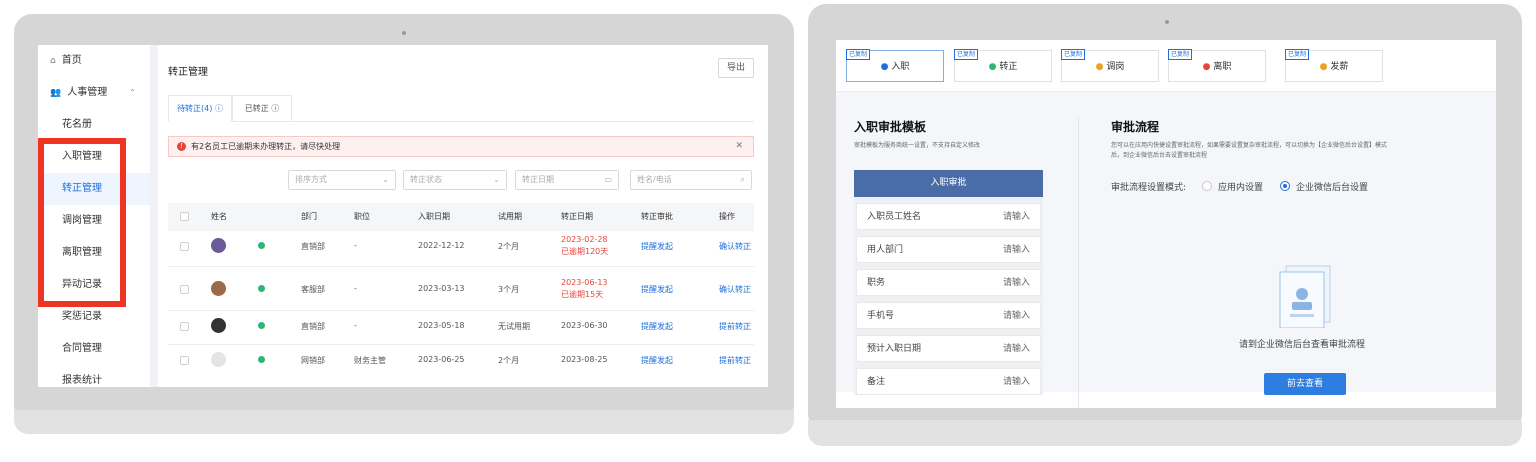  What do you see at coordinates (1332, 186) in the screenshot?
I see `radio-wecom-admin-label: 企业微信后台设置` at bounding box center [1332, 186].